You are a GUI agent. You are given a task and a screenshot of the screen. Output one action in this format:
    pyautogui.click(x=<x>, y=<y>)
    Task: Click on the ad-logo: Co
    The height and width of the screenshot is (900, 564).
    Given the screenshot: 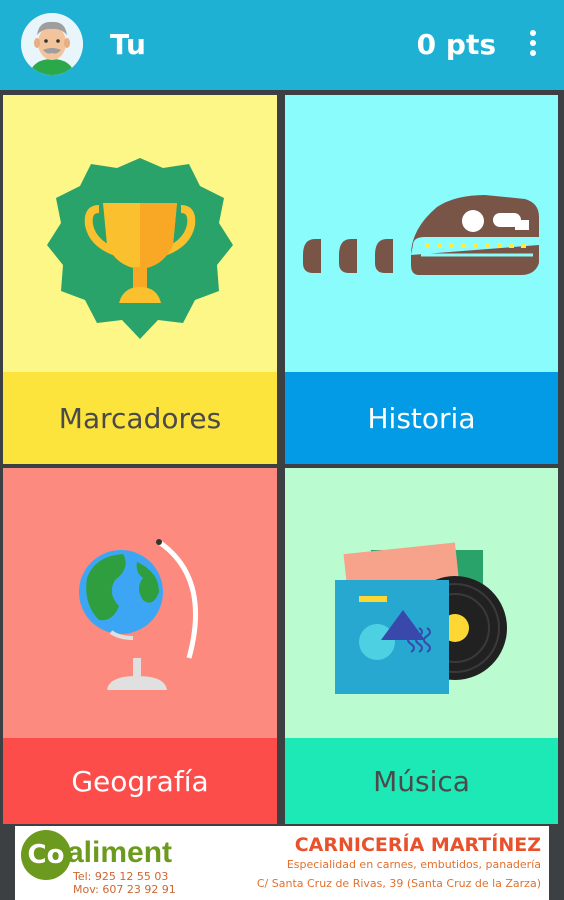 What is the action you would take?
    pyautogui.click(x=46, y=855)
    